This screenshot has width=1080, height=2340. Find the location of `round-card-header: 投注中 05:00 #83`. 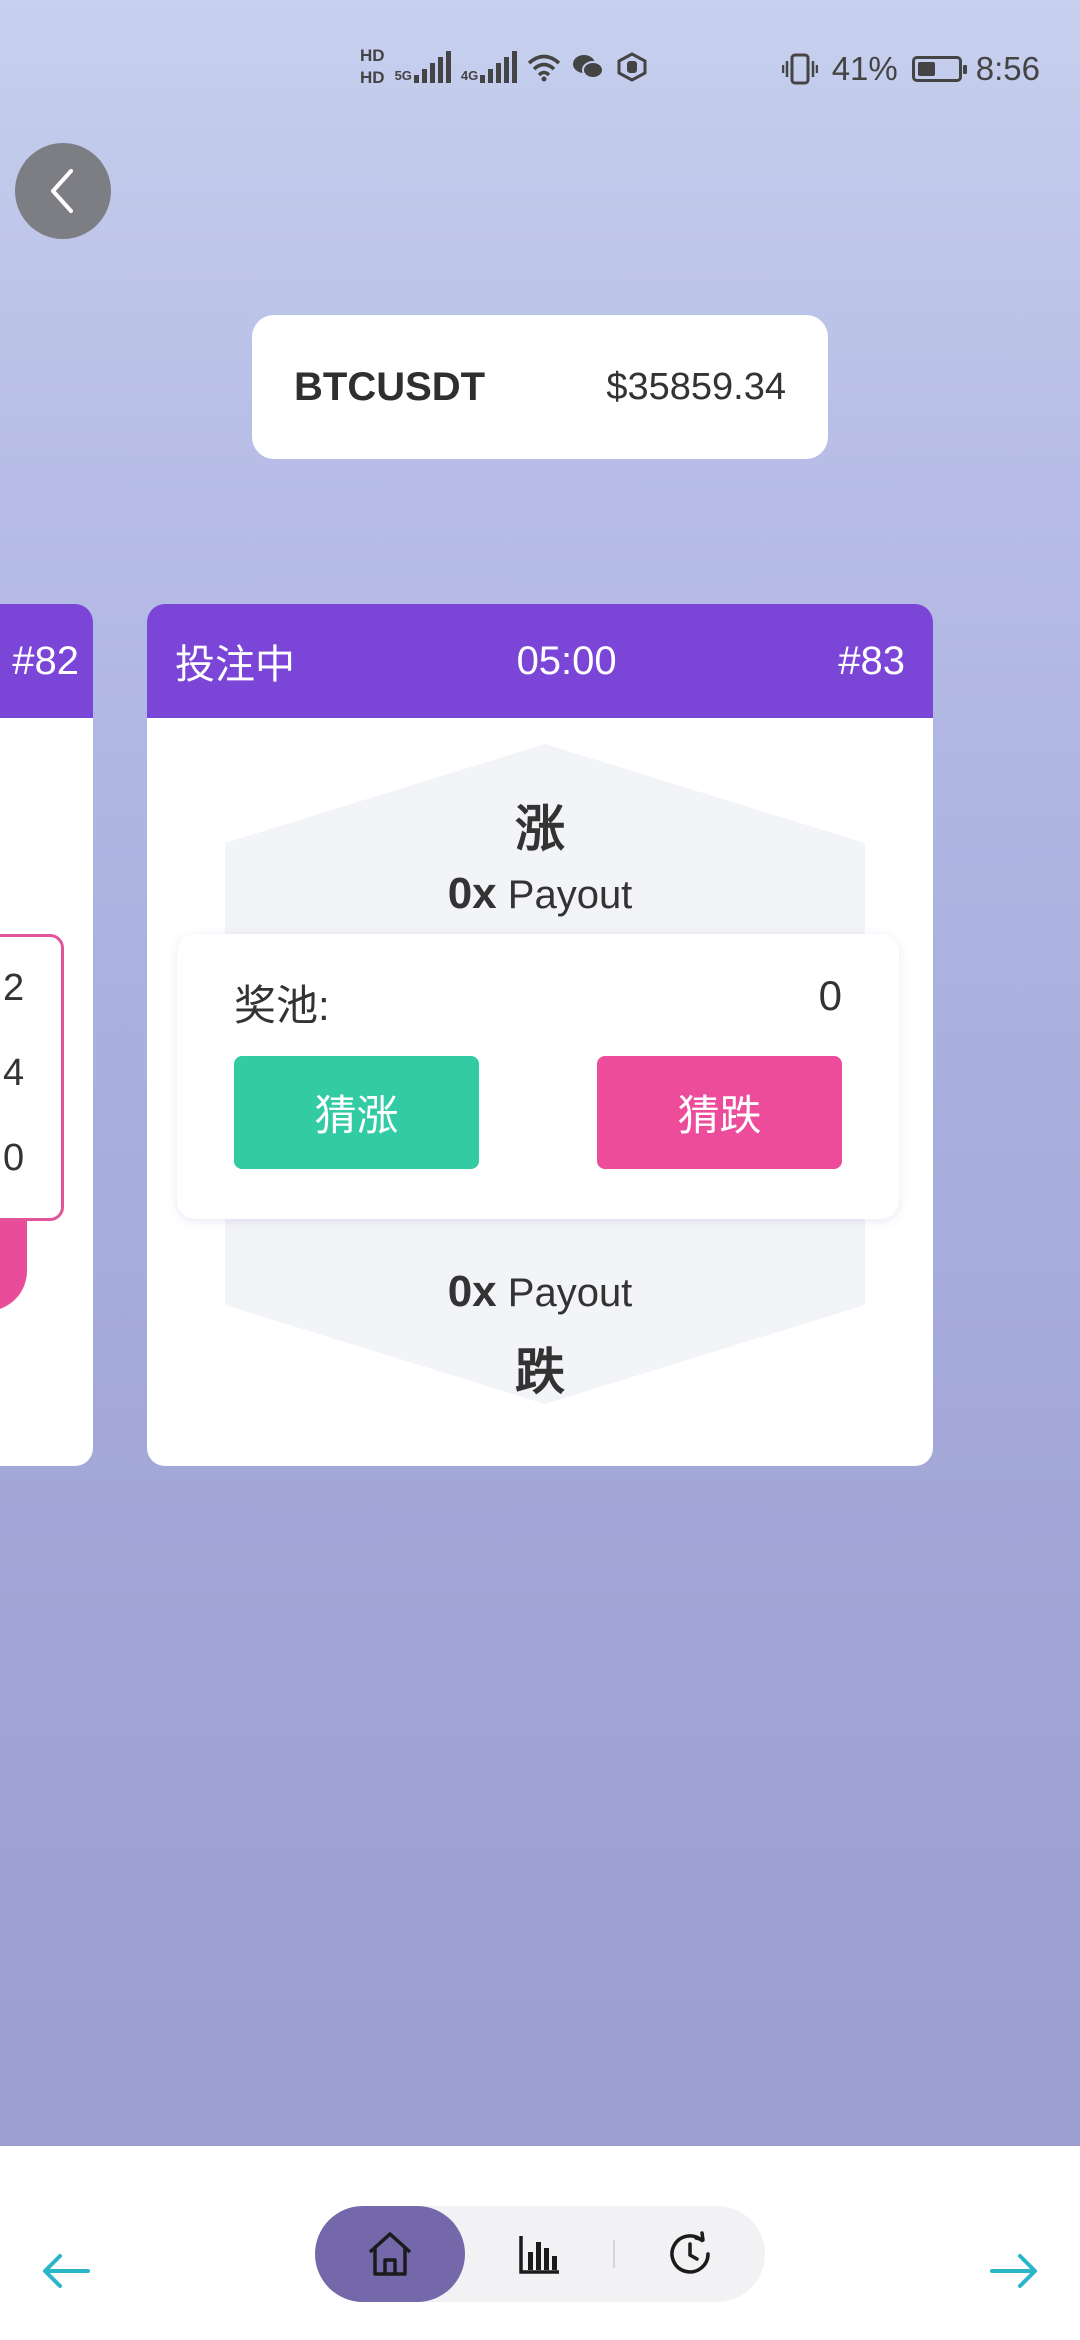

round-card-header: 投注中 05:00 #83 is located at coordinates (540, 661).